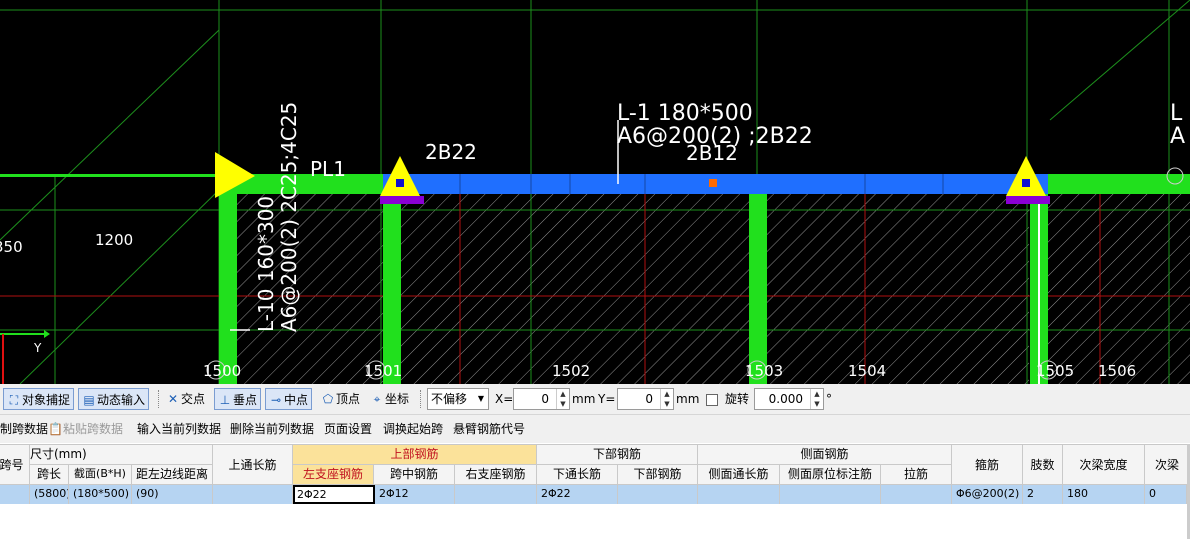 Image resolution: width=1190 pixels, height=540 pixels. I want to click on y-spinner: ▲ ▼, so click(666, 399).